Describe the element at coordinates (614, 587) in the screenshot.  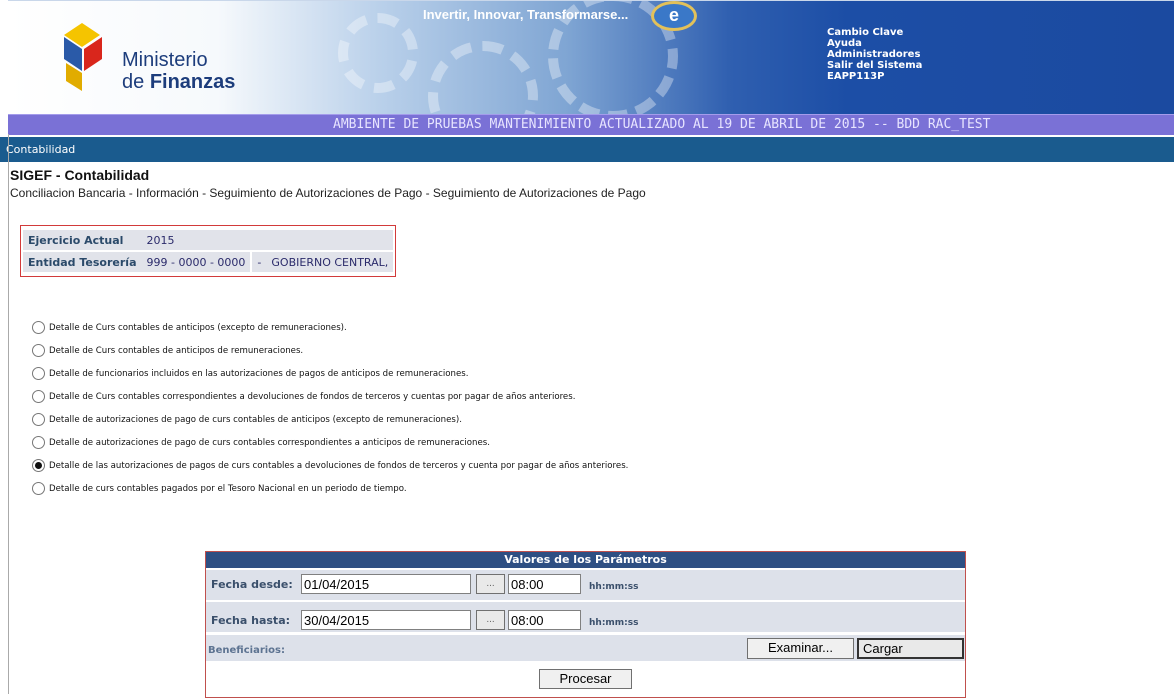
I see `hora-desde-hint: hh:mm:ss` at that location.